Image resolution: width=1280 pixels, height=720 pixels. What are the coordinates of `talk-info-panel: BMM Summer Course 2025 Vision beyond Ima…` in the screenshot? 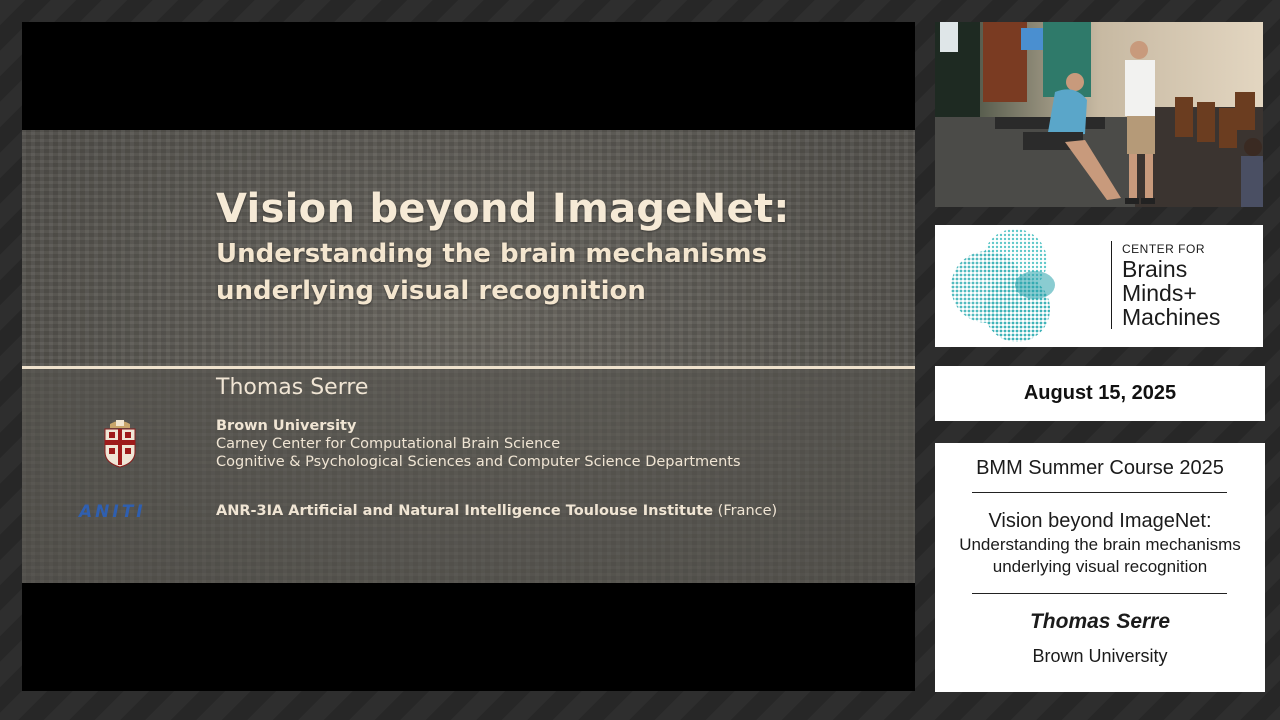 It's located at (1100, 567).